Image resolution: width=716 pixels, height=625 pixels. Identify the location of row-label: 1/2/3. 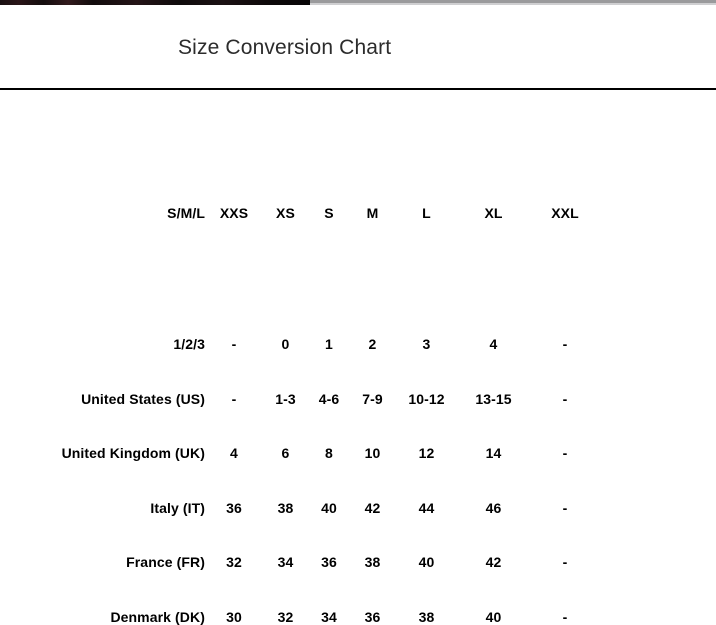
(189, 344).